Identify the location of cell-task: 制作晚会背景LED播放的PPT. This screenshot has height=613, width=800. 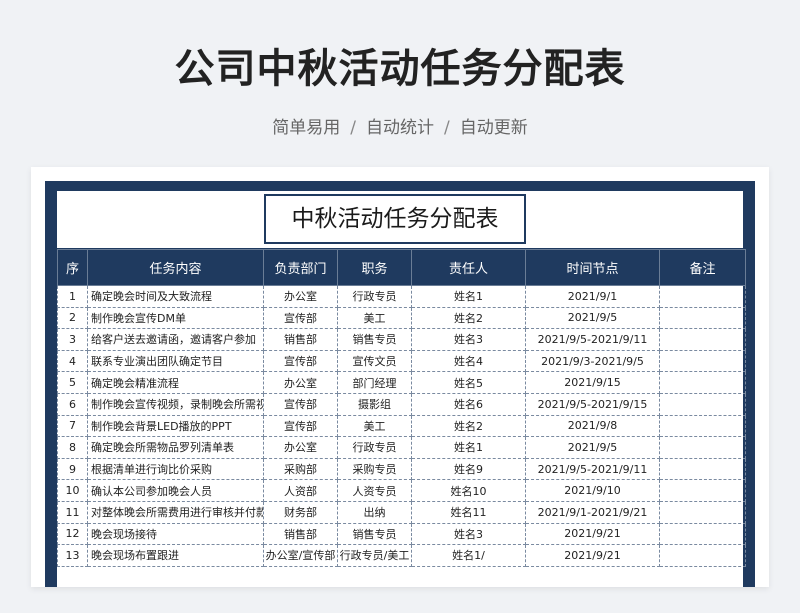
(175, 426).